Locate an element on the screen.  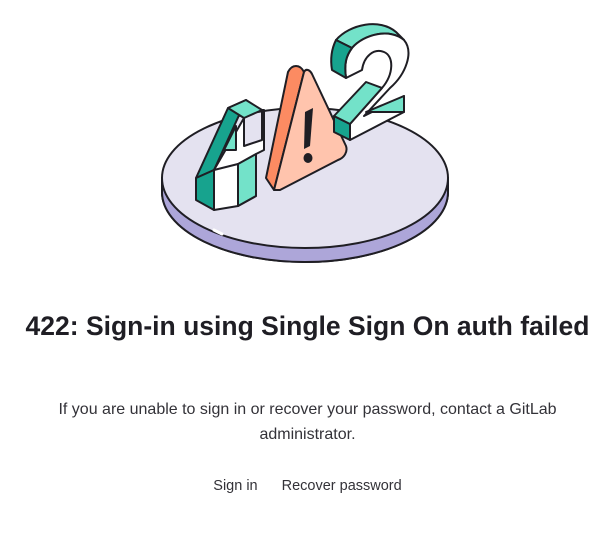
recover-password-link: Recover password is located at coordinates (342, 486).